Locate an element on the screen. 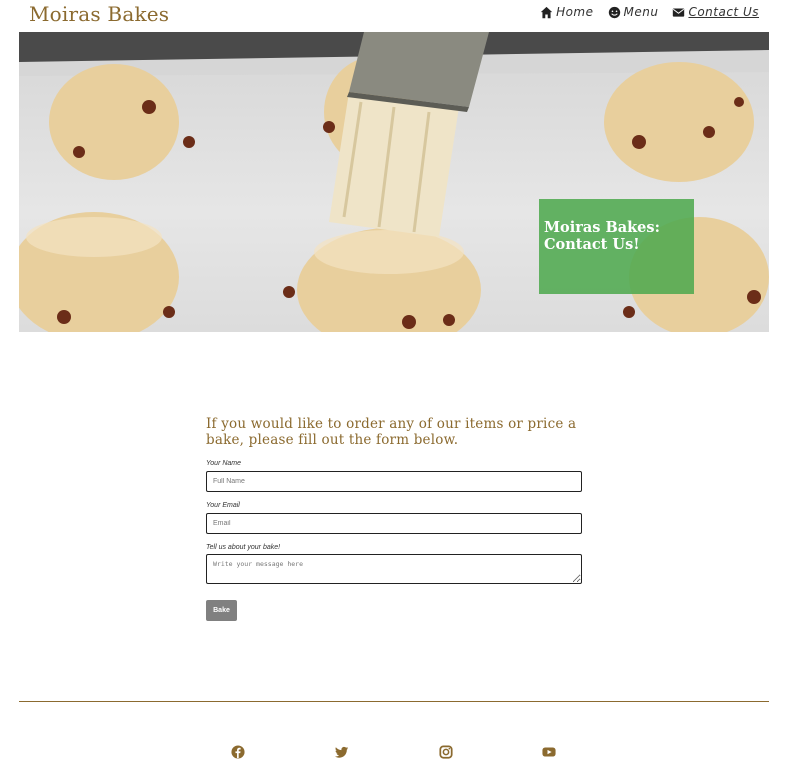 The width and height of the screenshot is (793, 766). home-icon is located at coordinates (546, 12).